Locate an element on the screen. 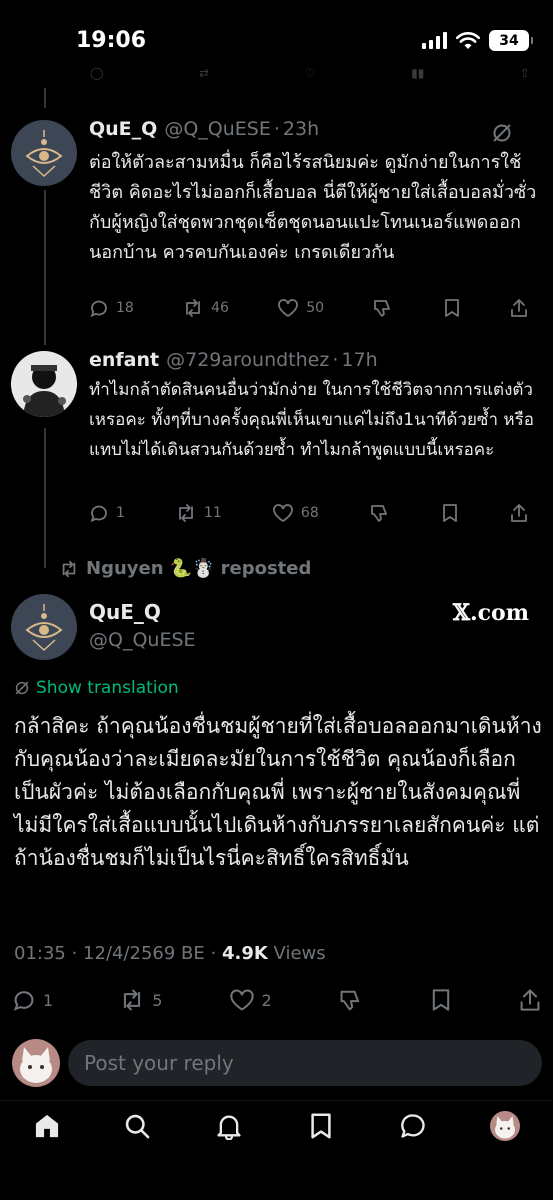 The width and height of the screenshot is (553, 1200). repost-button: 5 is located at coordinates (140, 1000).